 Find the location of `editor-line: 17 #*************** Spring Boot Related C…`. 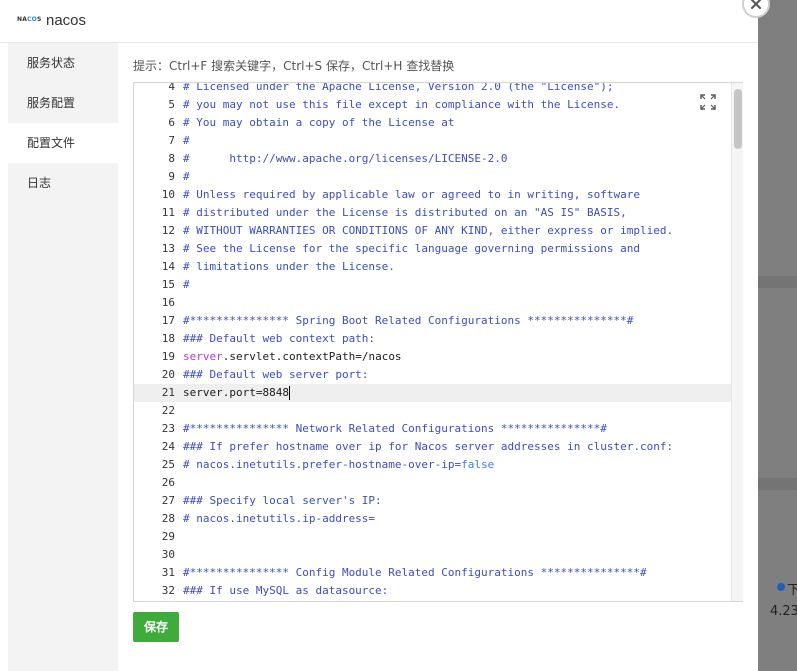

editor-line: 17 #*************** Spring Boot Related C… is located at coordinates (434, 321).